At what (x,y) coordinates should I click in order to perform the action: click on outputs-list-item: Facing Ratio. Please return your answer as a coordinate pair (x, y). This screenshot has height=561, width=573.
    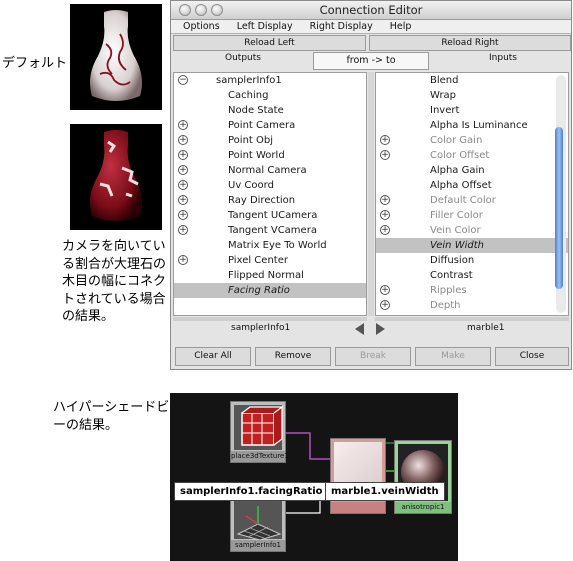
    Looking at the image, I should click on (270, 290).